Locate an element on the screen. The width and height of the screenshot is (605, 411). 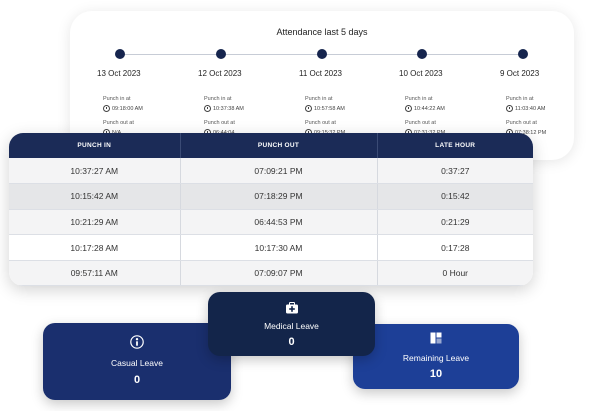
table-row: 09:57:11 AM 07:09:07 PM 0 Hour is located at coordinates (271, 273).